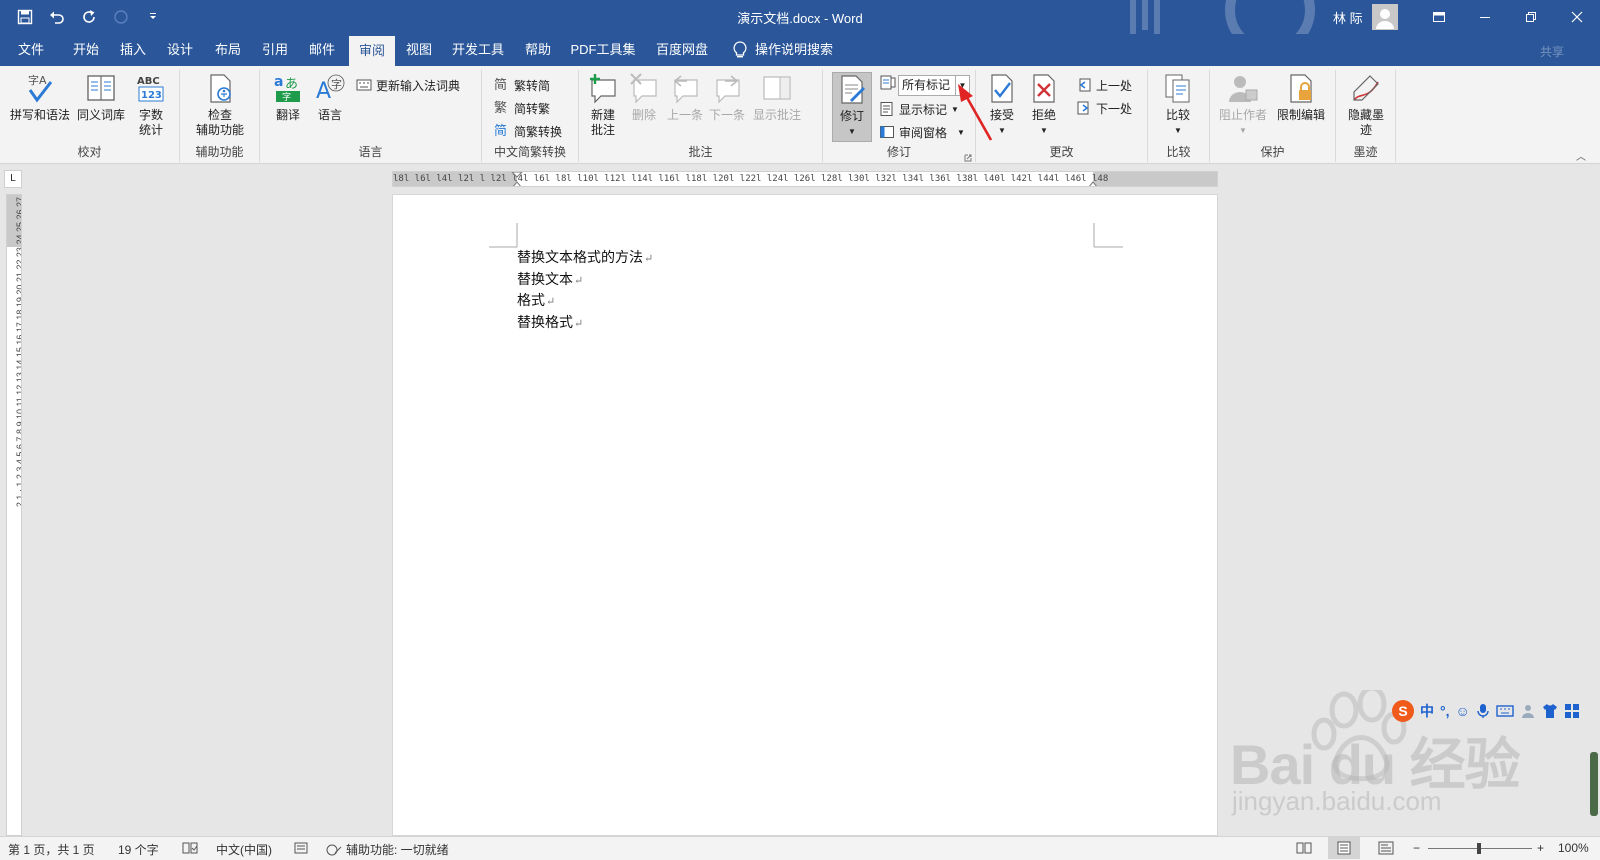 This screenshot has width=1600, height=860. What do you see at coordinates (89, 17) in the screenshot?
I see `redo-button` at bounding box center [89, 17].